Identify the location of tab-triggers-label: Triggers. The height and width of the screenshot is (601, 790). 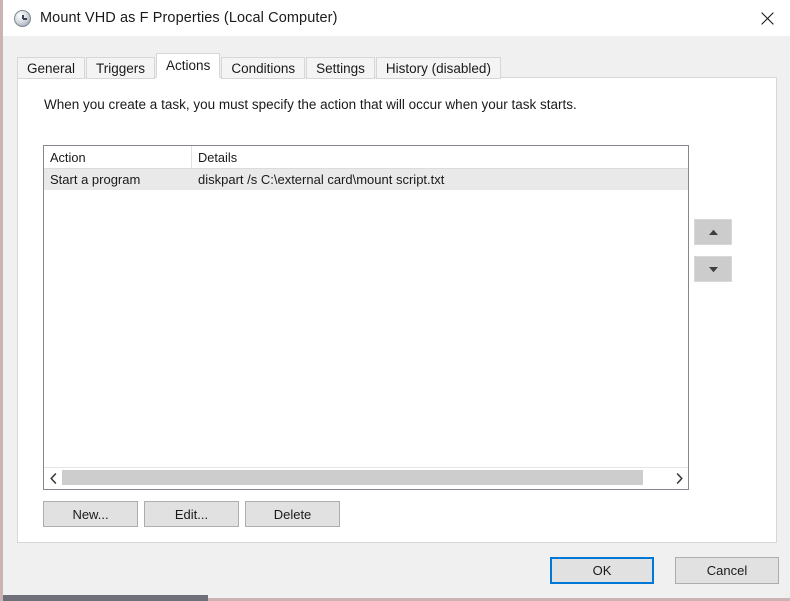
(121, 68).